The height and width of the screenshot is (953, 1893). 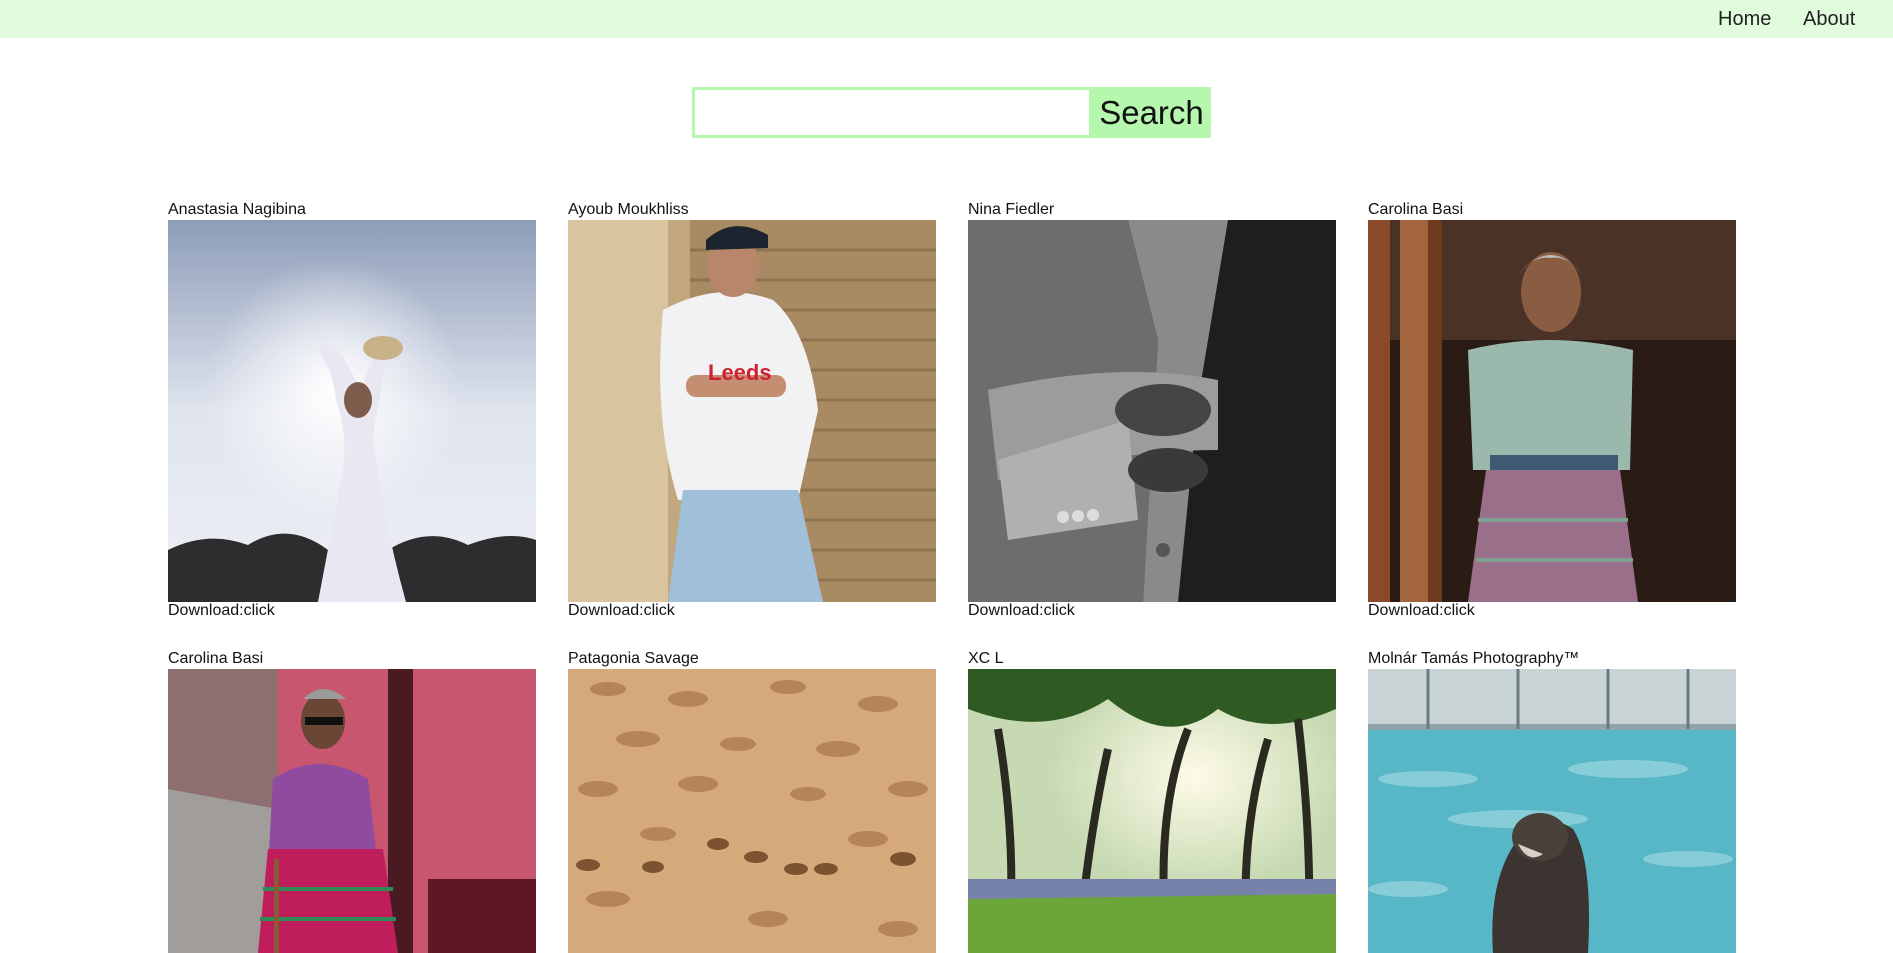 What do you see at coordinates (352, 811) in the screenshot?
I see `woman-walking-street-photo` at bounding box center [352, 811].